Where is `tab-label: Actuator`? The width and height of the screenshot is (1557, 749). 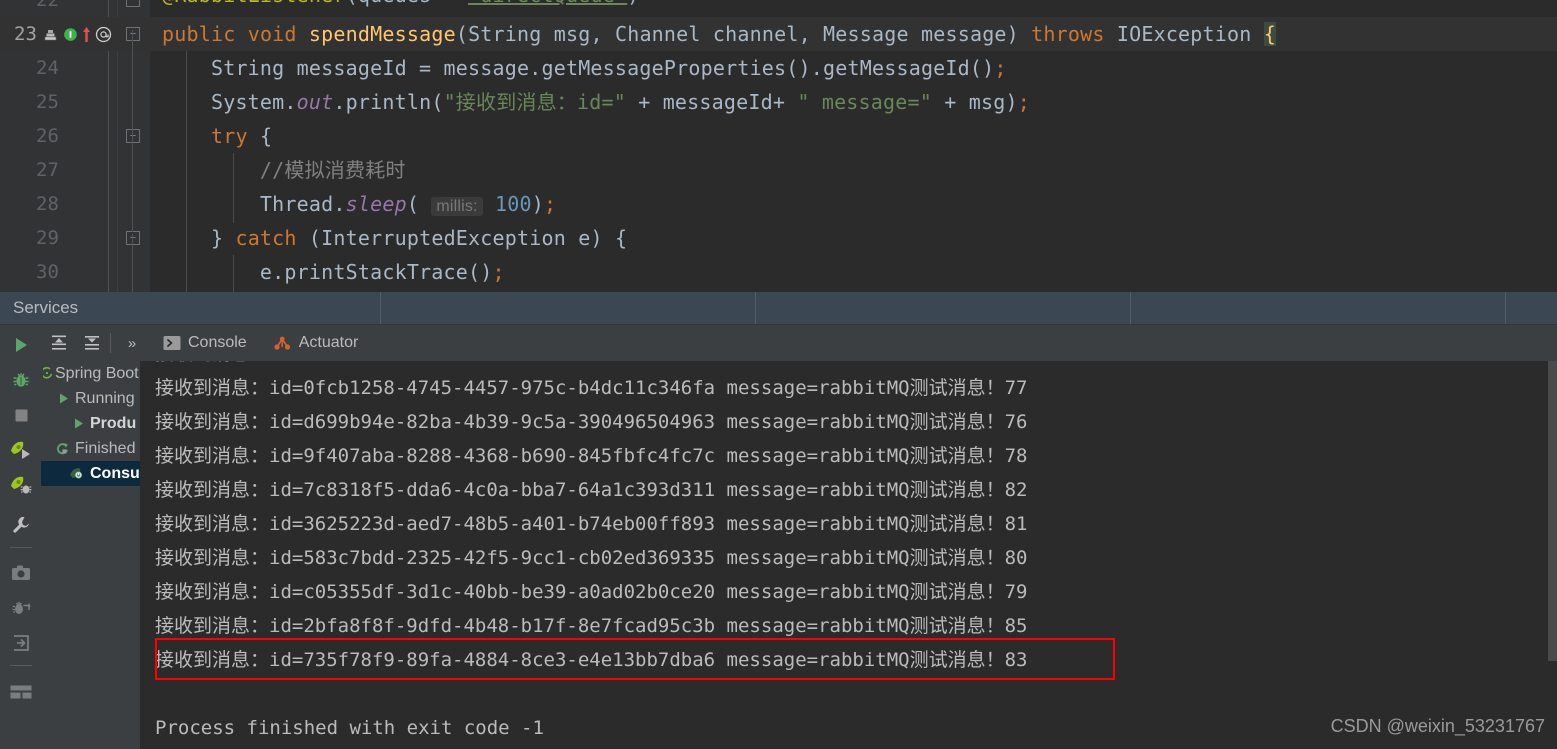
tab-label: Actuator is located at coordinates (328, 342).